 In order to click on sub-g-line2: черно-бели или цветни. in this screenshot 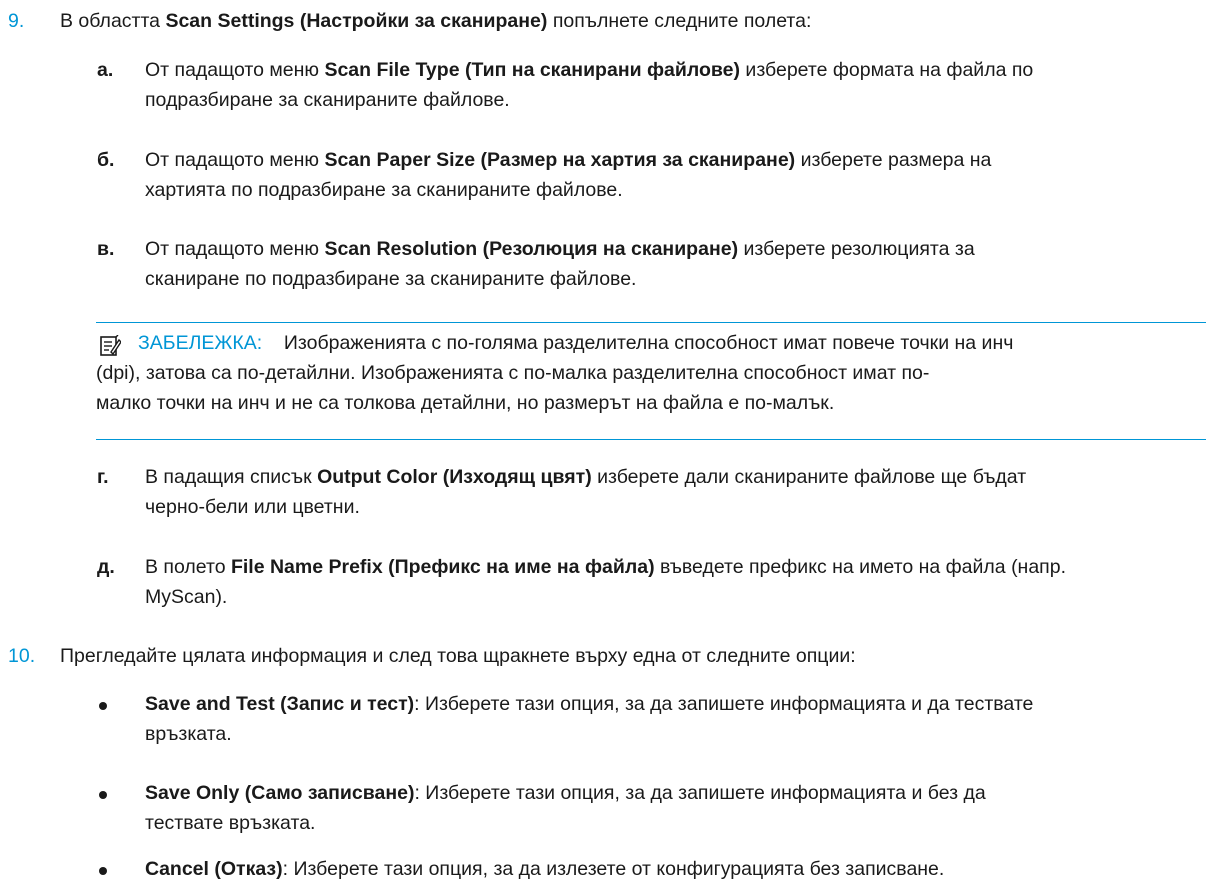, I will do `click(252, 507)`.